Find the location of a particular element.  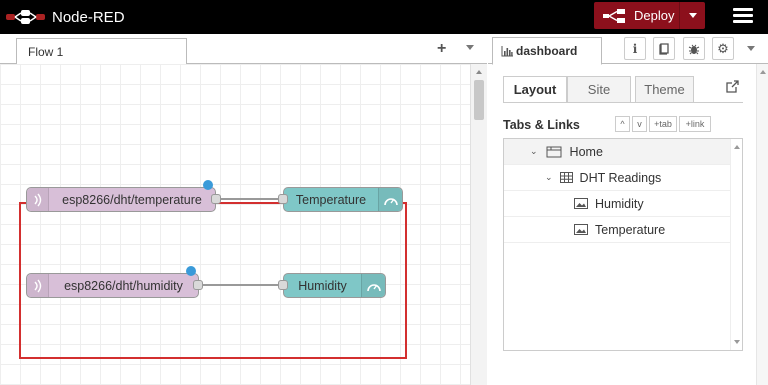

add-tab-button: +tab is located at coordinates (663, 124).